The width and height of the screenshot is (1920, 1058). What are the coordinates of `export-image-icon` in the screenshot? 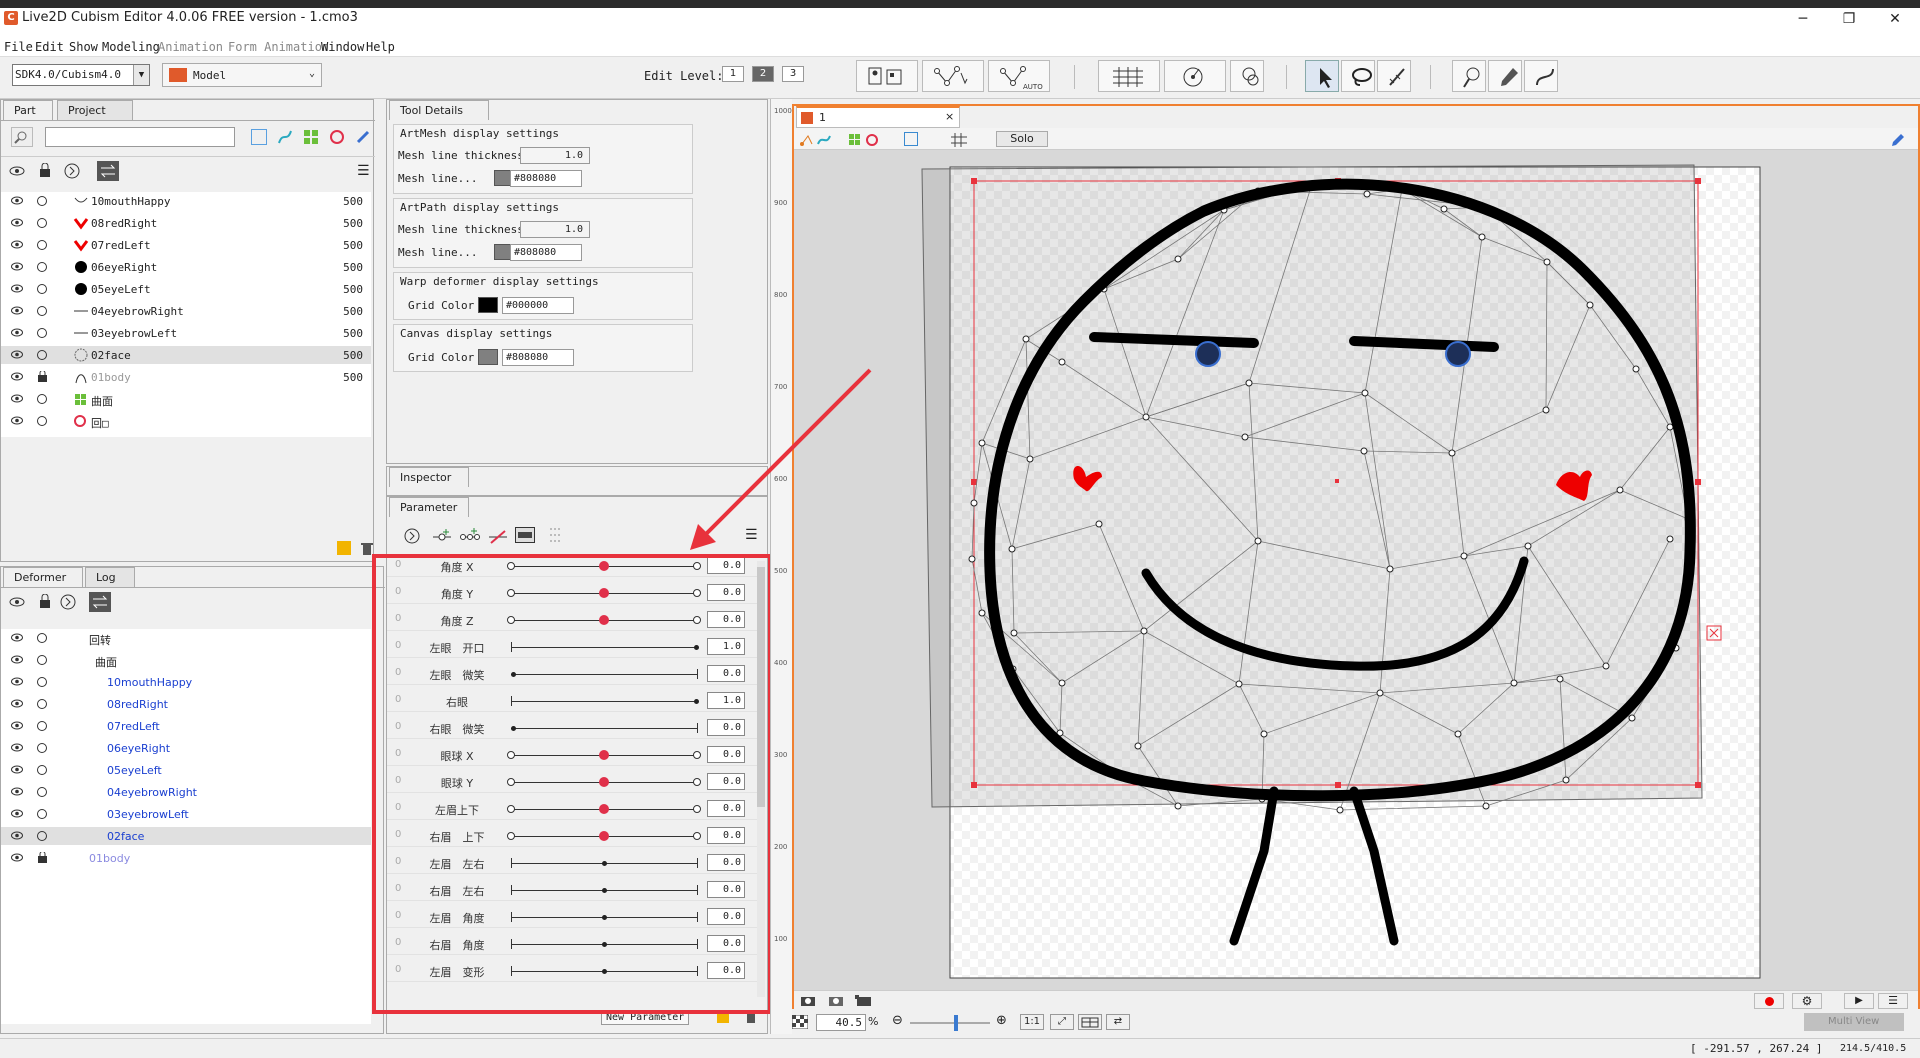 It's located at (863, 1000).